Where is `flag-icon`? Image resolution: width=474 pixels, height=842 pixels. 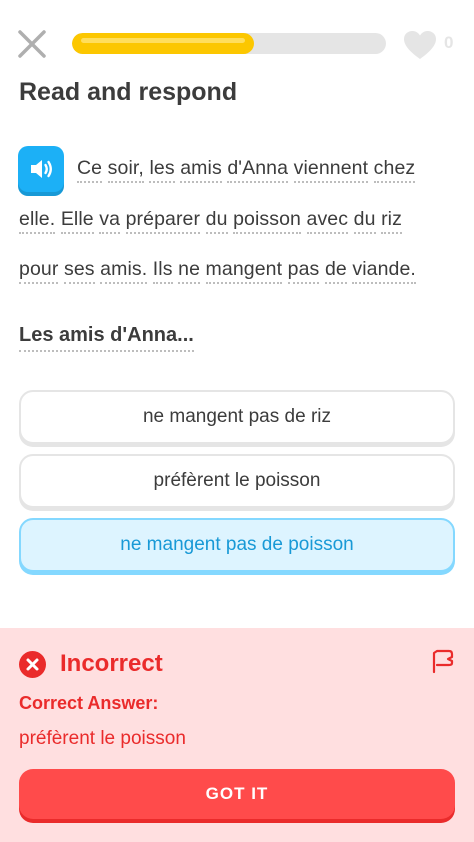 flag-icon is located at coordinates (443, 661).